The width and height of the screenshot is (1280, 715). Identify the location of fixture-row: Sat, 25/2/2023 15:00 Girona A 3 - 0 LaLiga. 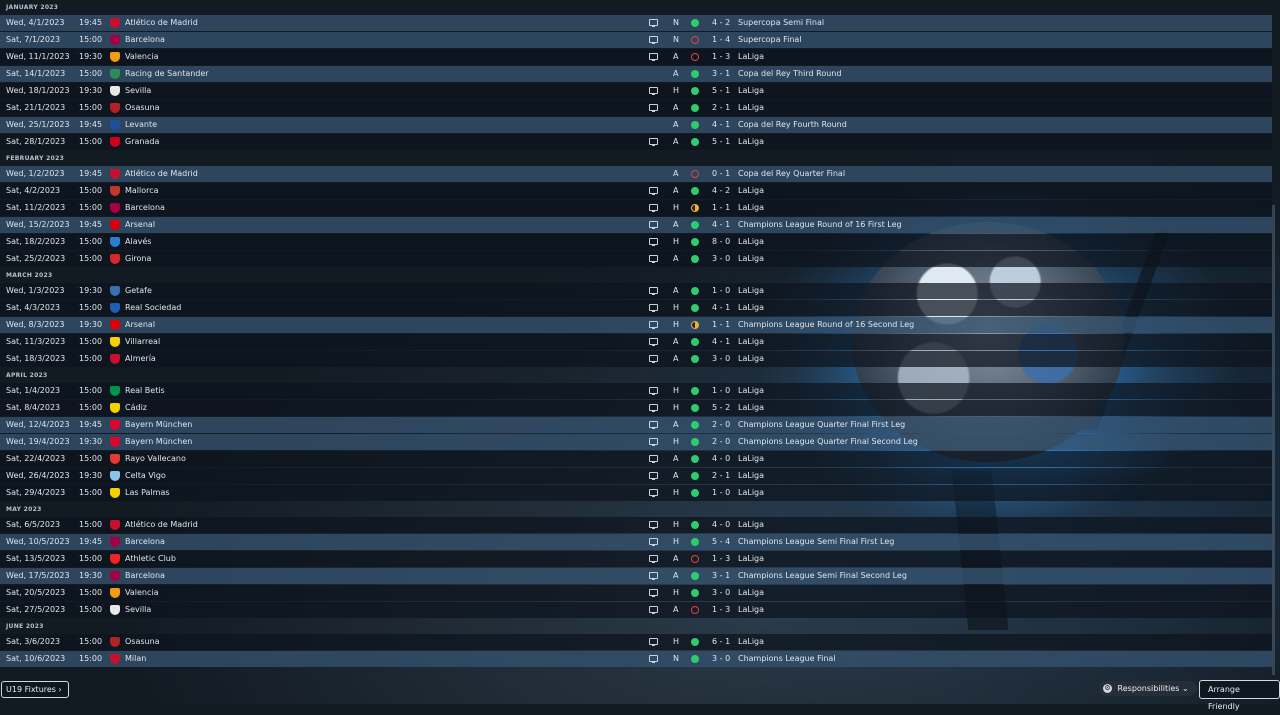
(636, 259).